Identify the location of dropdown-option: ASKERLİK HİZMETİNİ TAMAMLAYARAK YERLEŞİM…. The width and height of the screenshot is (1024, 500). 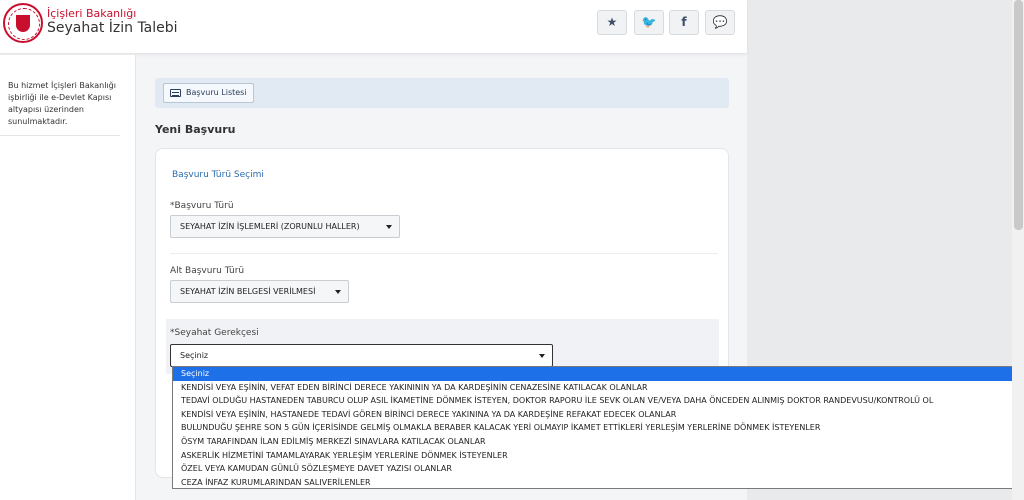
(598, 456).